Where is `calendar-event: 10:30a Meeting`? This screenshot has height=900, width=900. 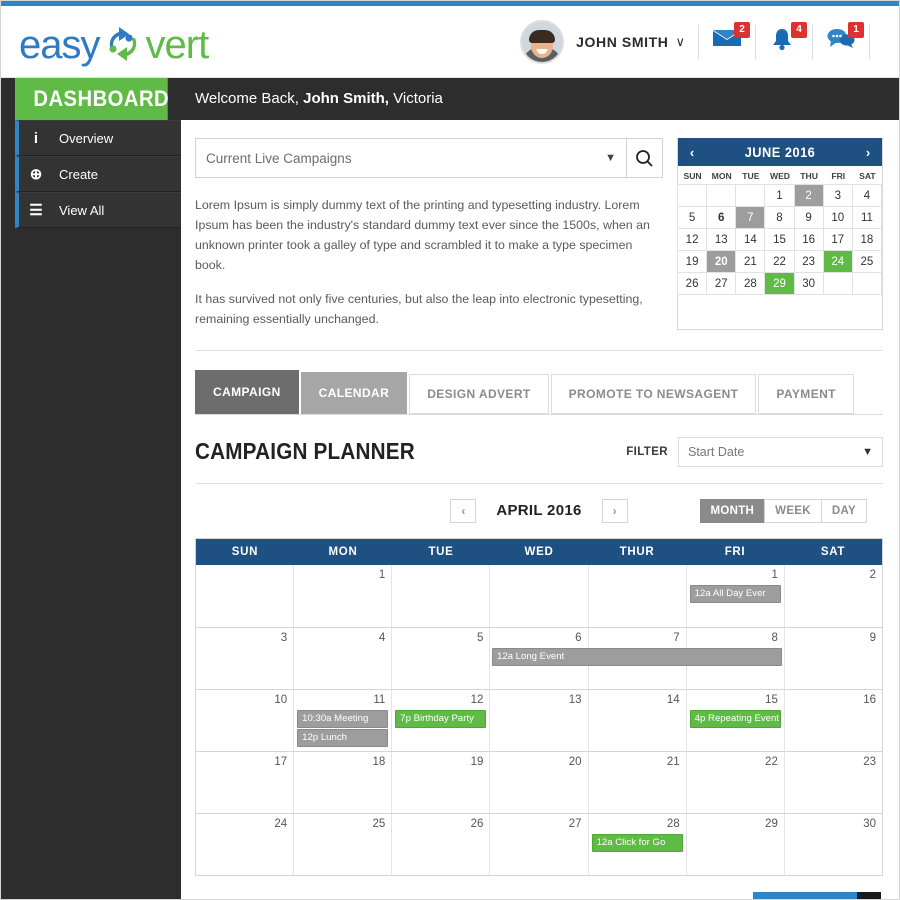
calendar-event: 10:30a Meeting is located at coordinates (343, 718).